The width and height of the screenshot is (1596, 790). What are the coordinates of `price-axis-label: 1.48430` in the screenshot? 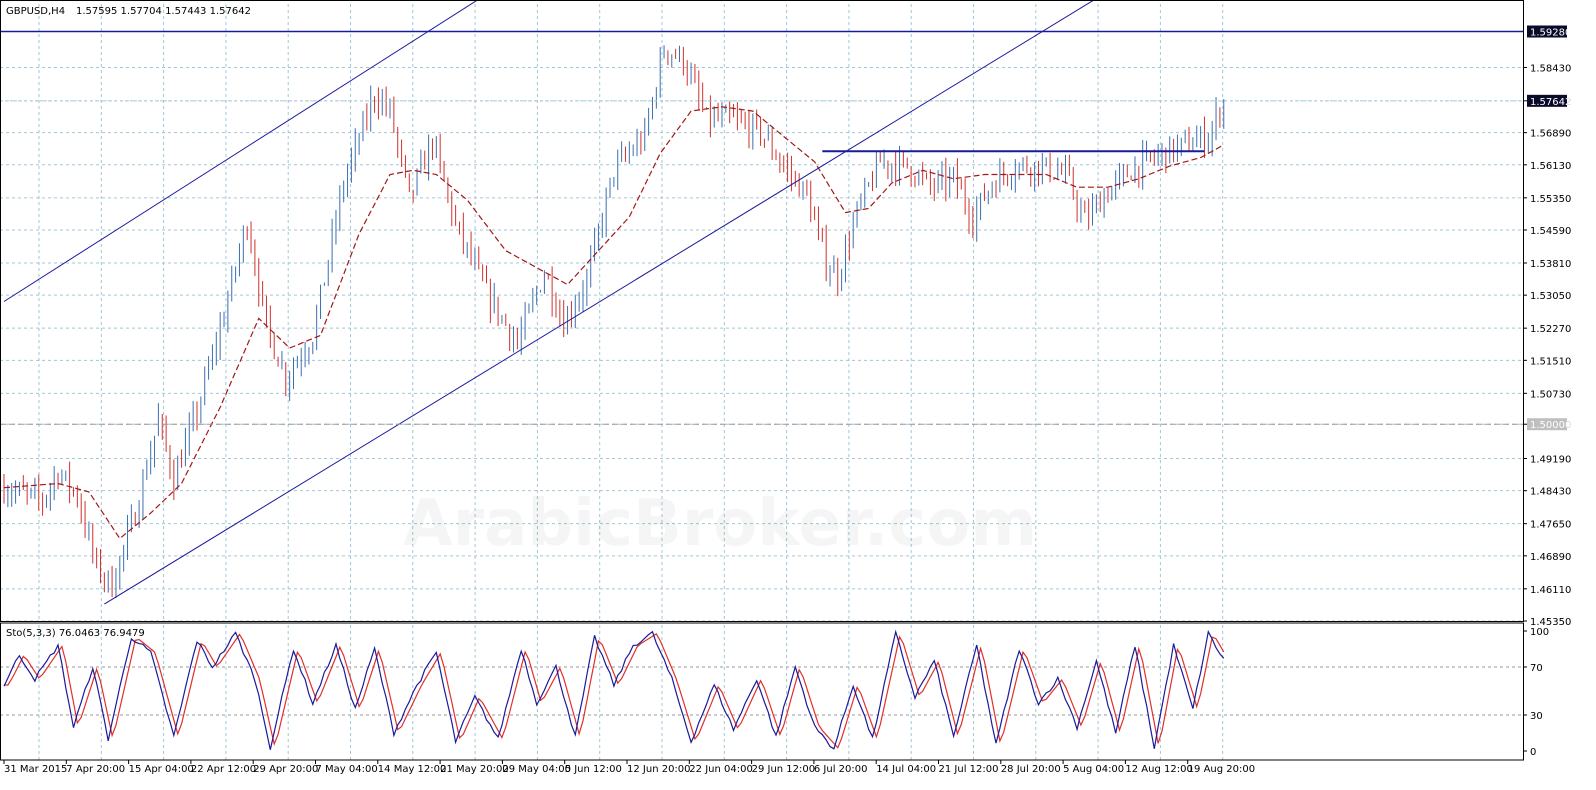 It's located at (1550, 492).